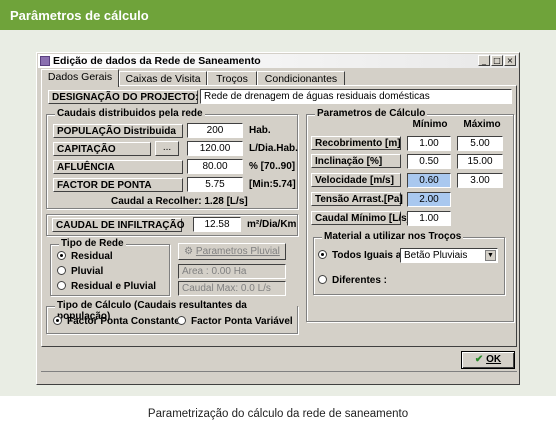 Image resolution: width=556 pixels, height=442 pixels. Describe the element at coordinates (215, 166) in the screenshot. I see `afluencia-input: 80.00` at that location.